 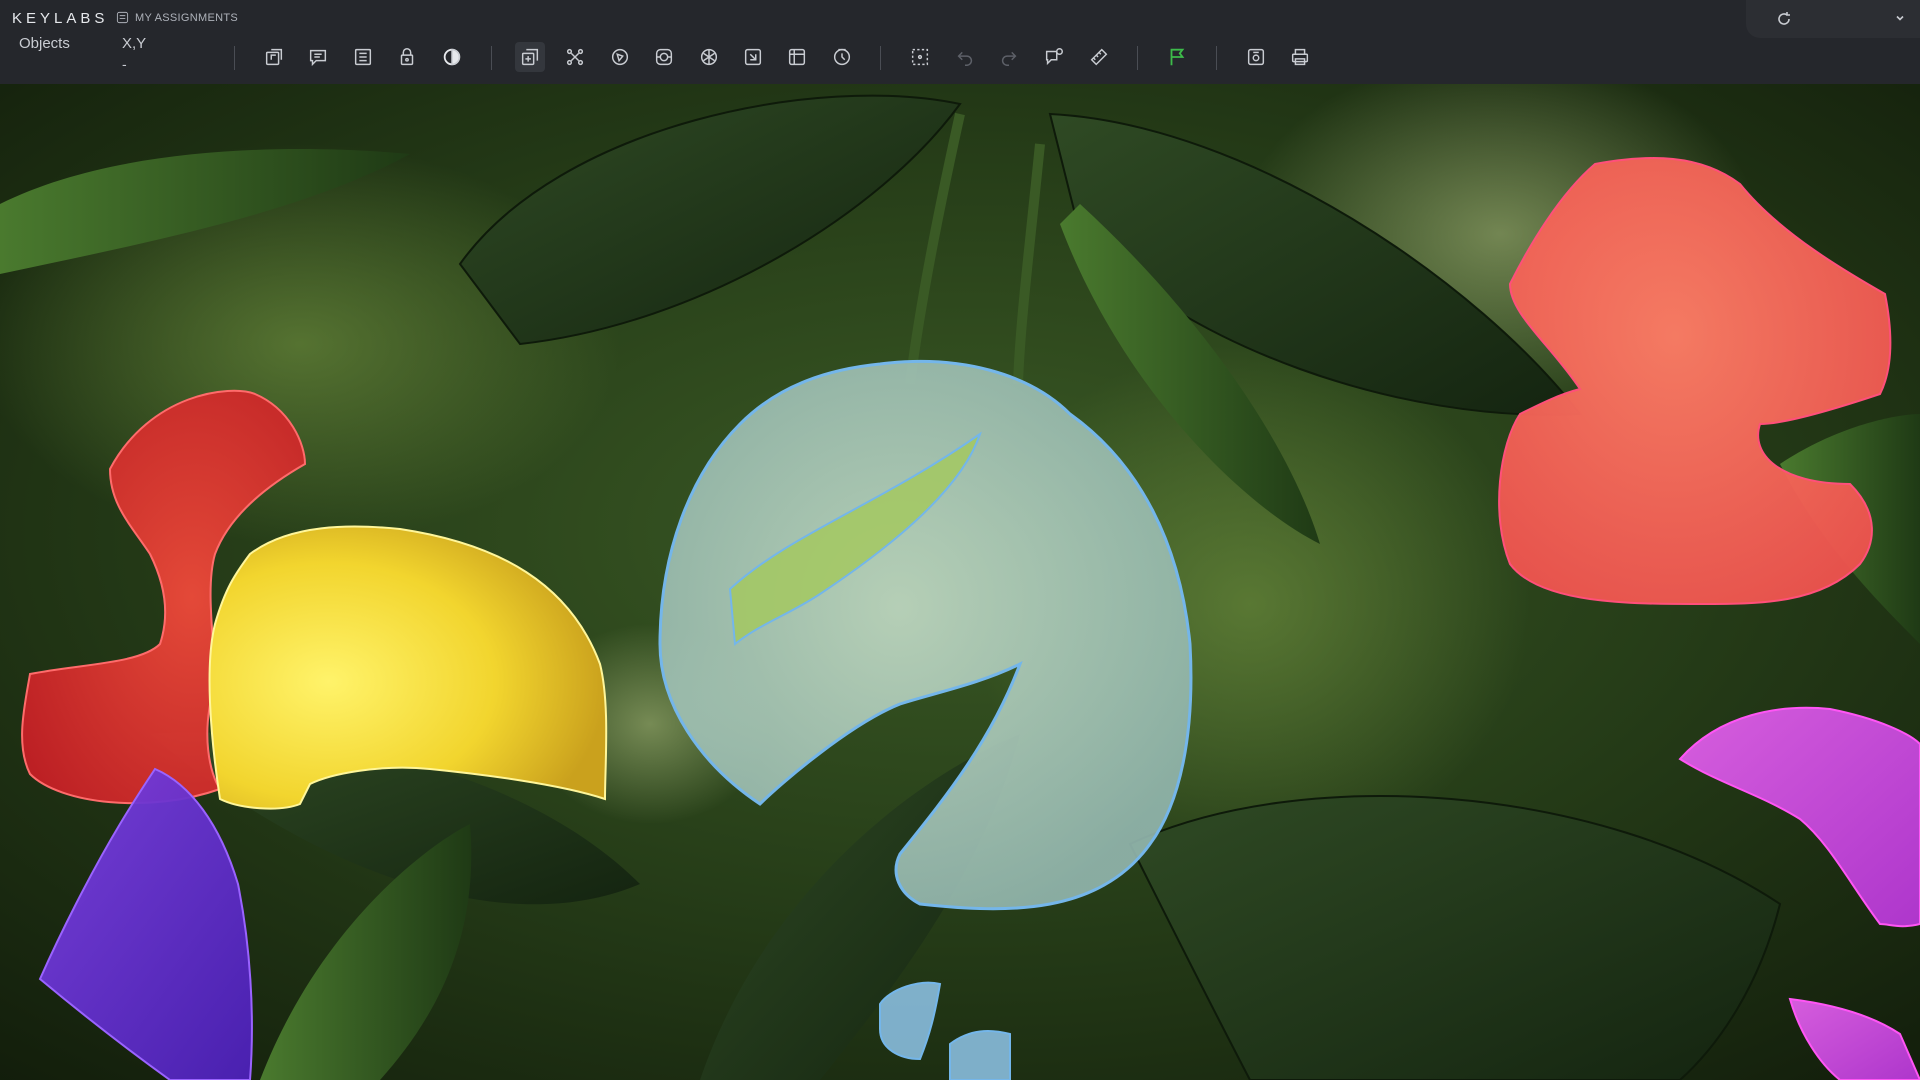 I want to click on list-tool, so click(x=363, y=57).